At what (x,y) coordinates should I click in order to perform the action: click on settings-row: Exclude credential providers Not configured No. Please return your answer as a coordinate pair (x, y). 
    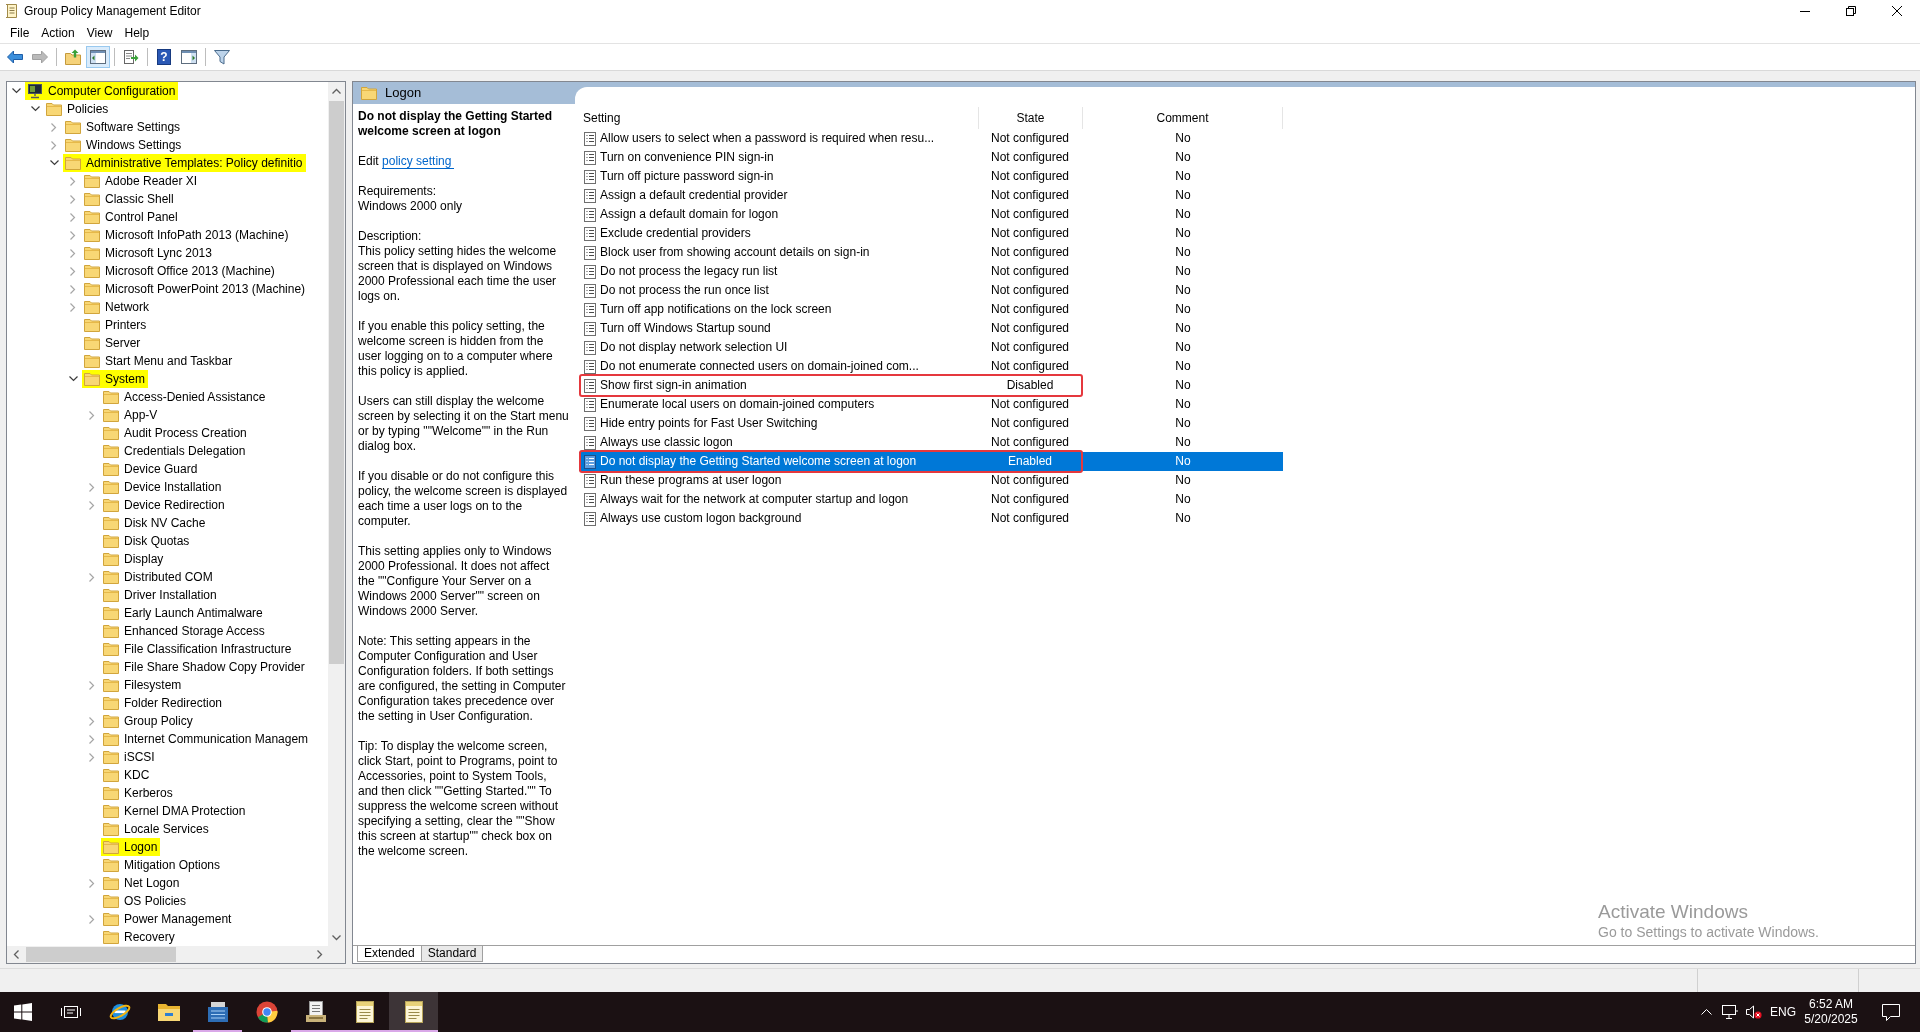
    Looking at the image, I should click on (931, 233).